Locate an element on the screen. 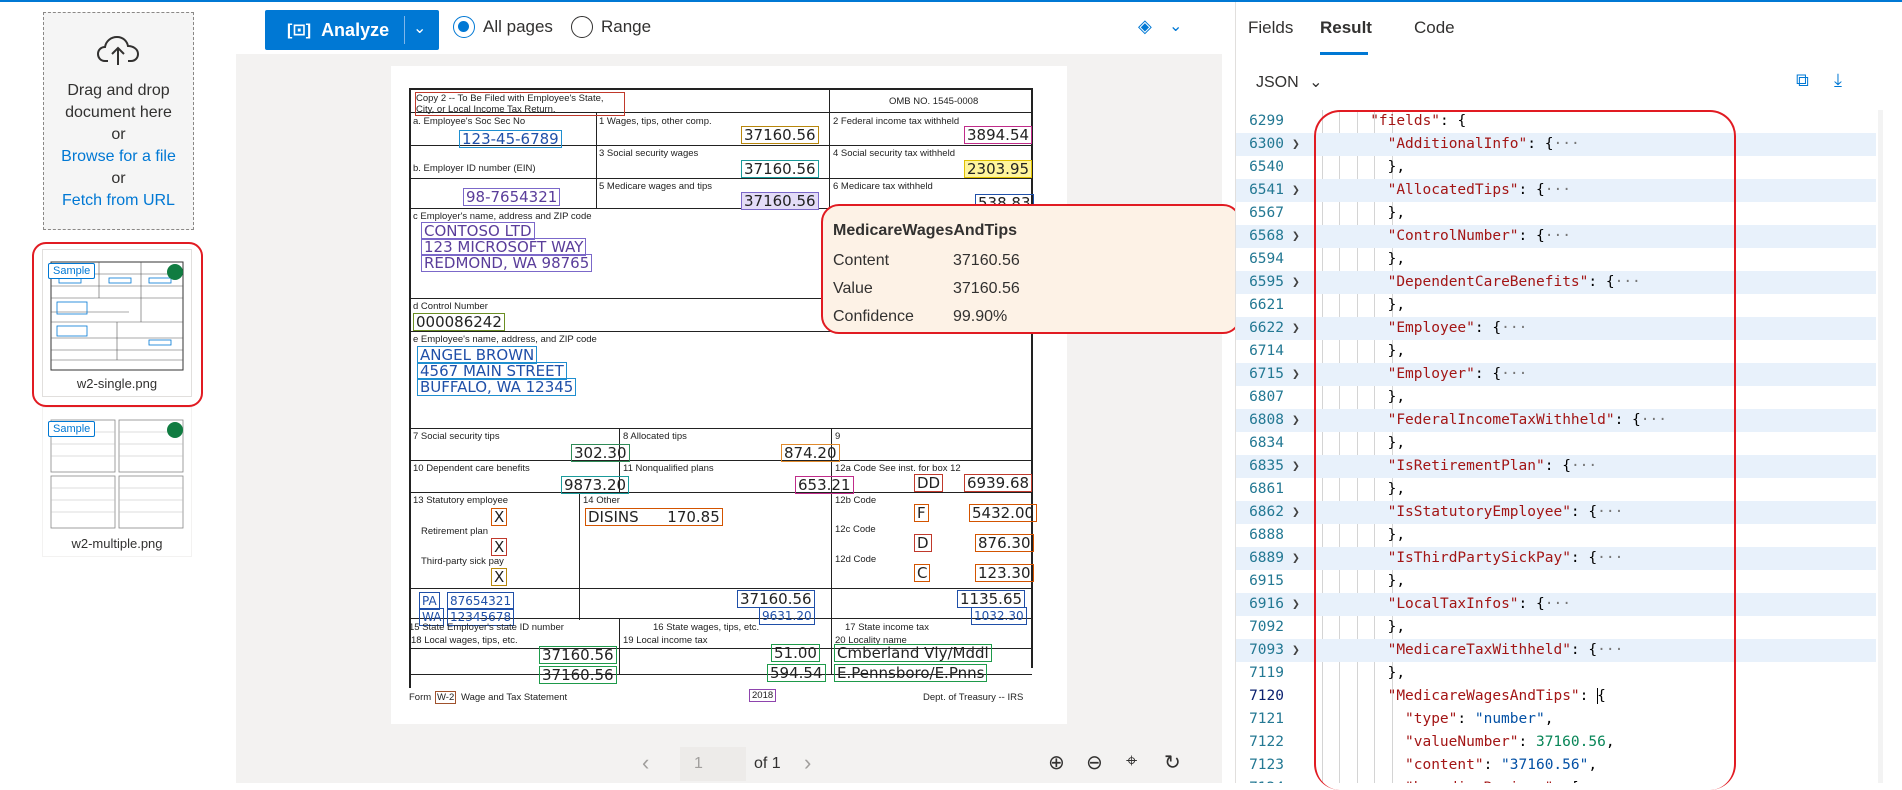 The height and width of the screenshot is (790, 1902). ssn-value: 123-45-6789 is located at coordinates (510, 139).